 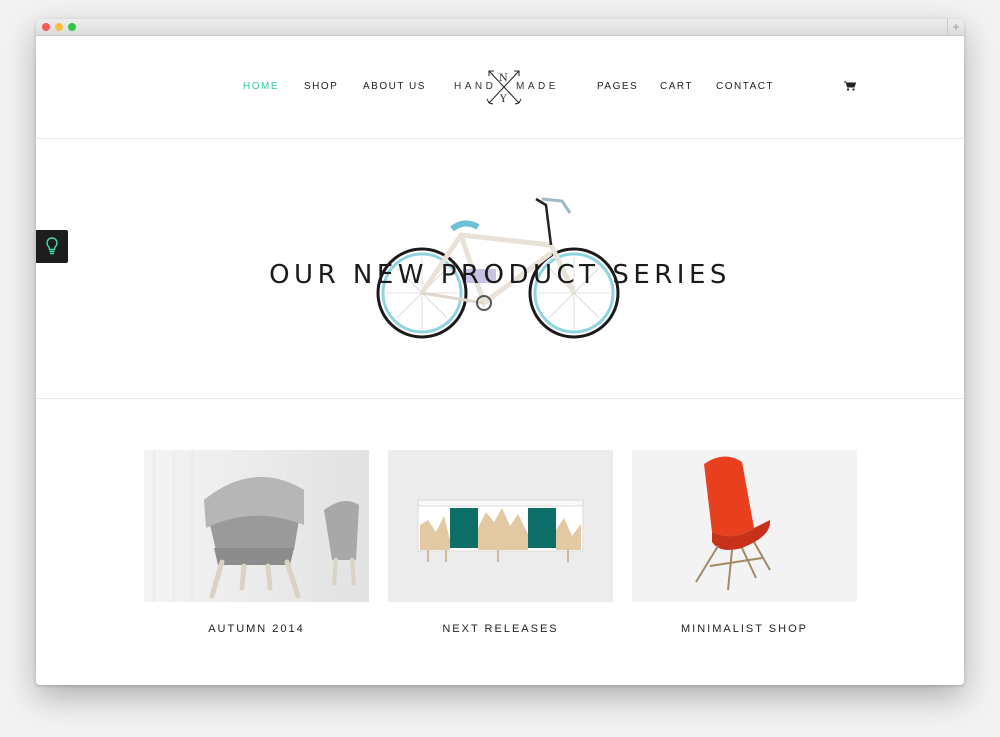 I want to click on hero-divider, so click(x=500, y=398).